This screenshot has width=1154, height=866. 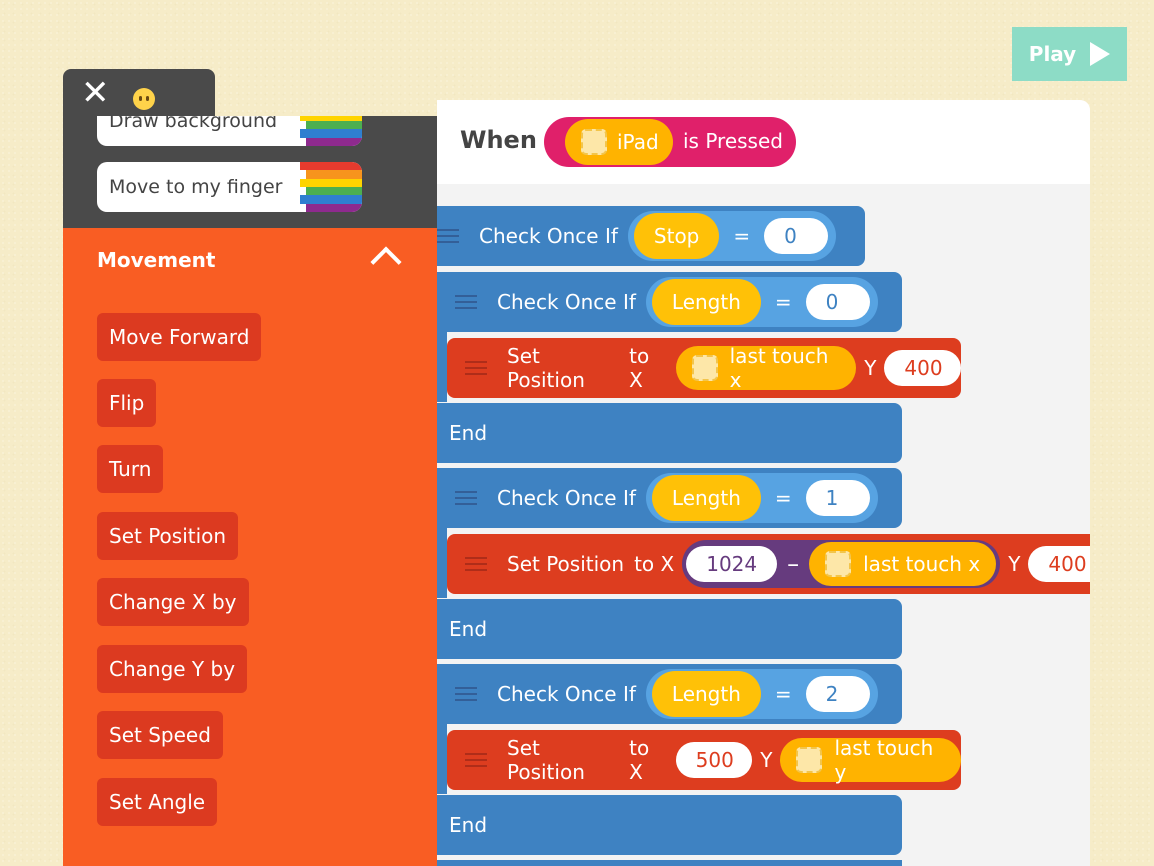 What do you see at coordinates (761, 694) in the screenshot?
I see `condition: Length = 2` at bounding box center [761, 694].